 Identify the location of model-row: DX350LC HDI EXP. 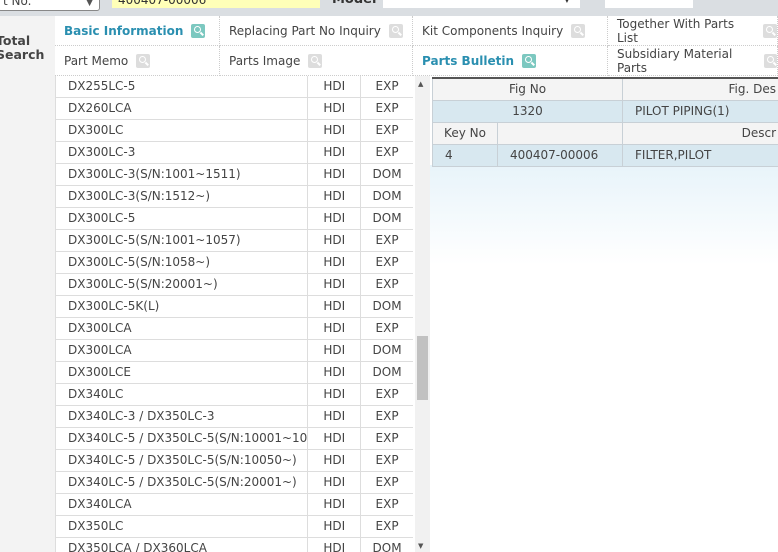
(234, 527).